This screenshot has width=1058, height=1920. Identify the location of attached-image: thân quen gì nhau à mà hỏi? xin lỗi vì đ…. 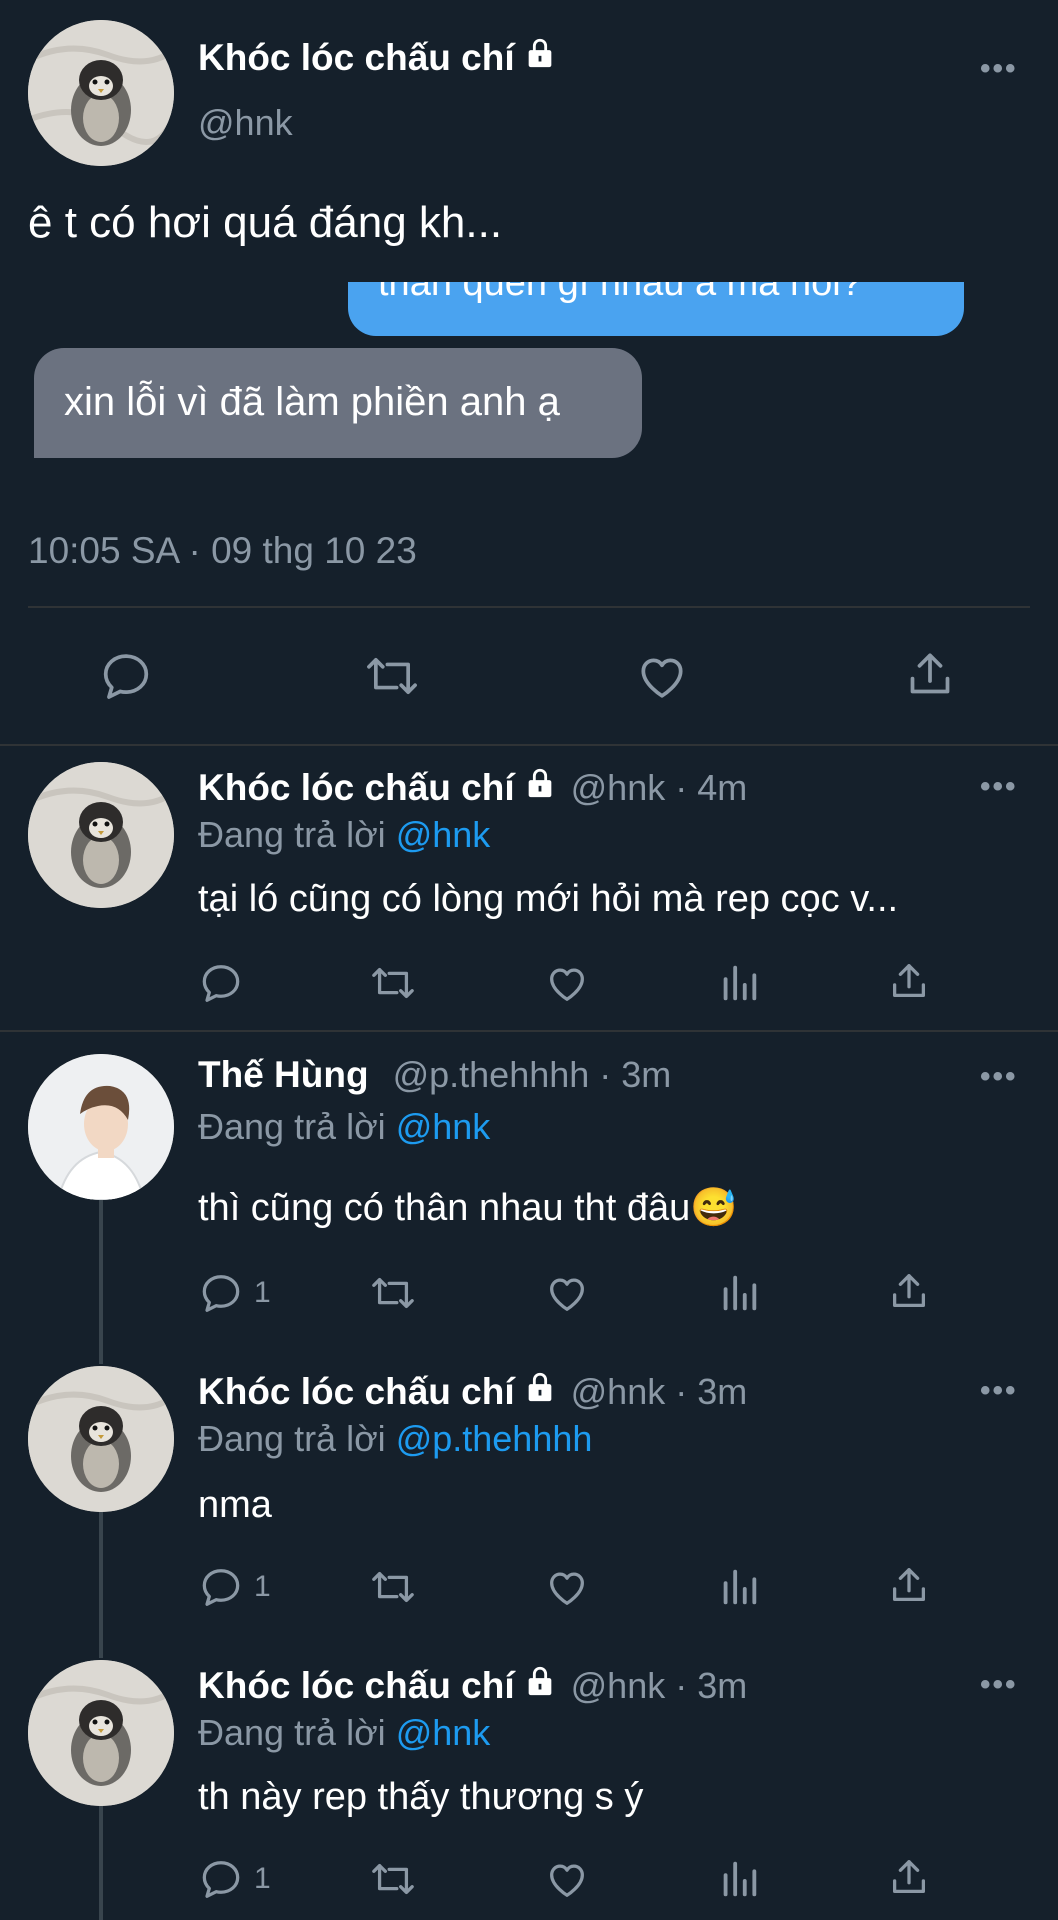
(529, 377).